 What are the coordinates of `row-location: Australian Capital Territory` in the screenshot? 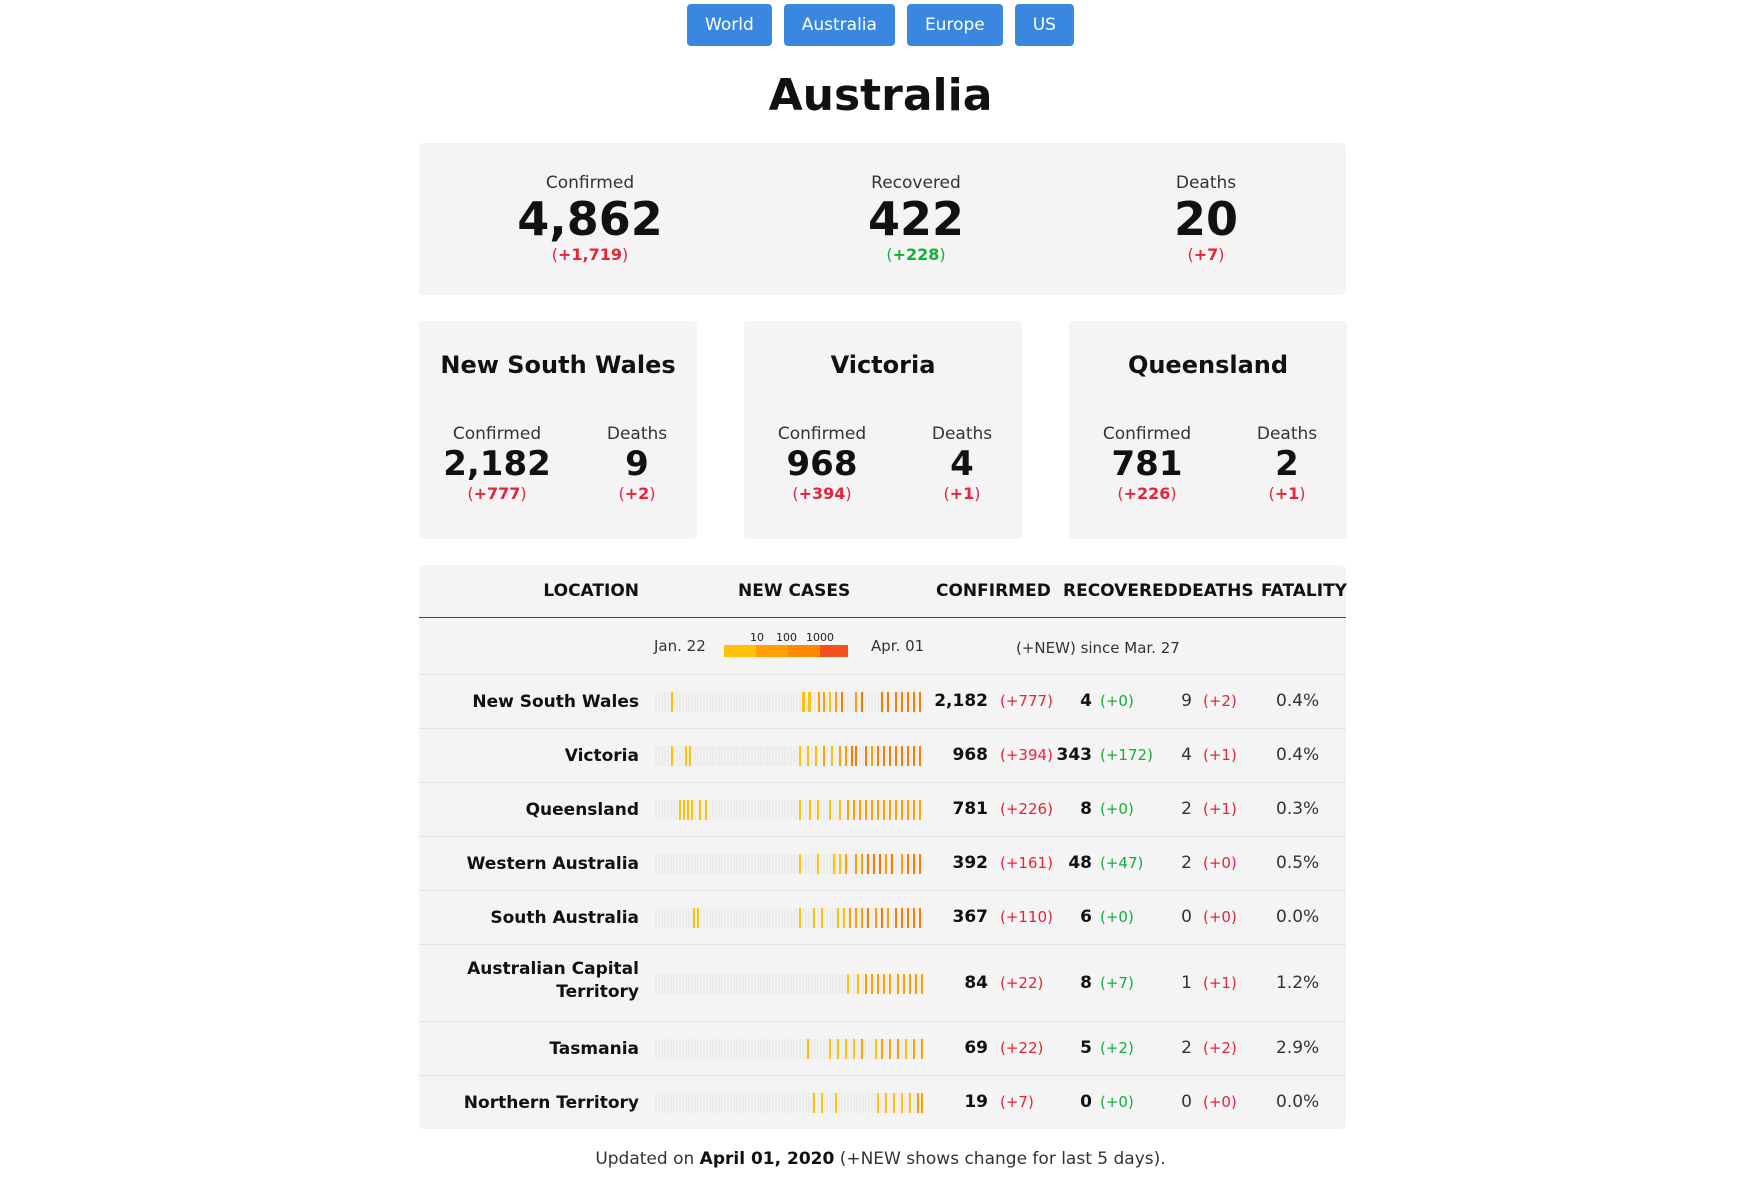 It's located at (539, 981).